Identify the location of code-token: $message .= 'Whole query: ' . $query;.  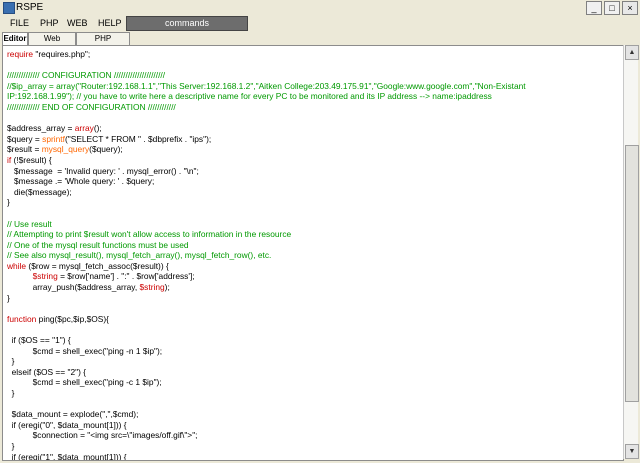
(81, 181).